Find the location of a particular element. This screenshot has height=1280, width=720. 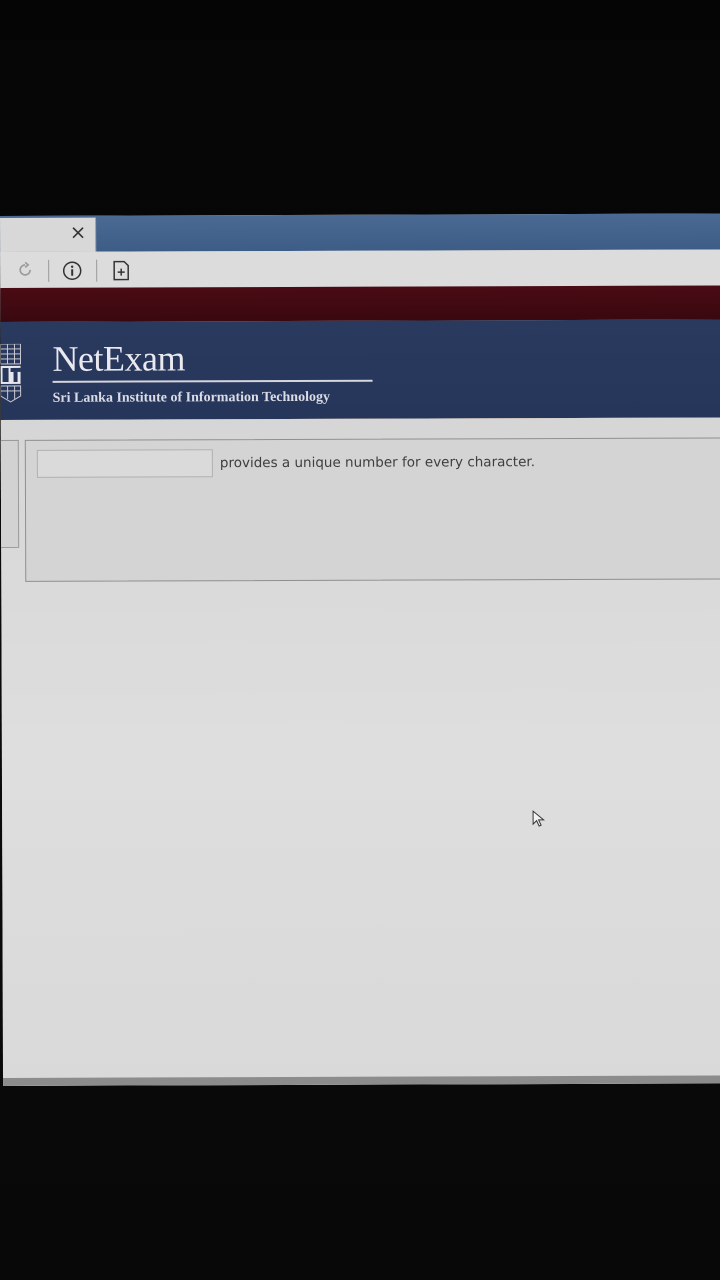

page-icon is located at coordinates (121, 270).